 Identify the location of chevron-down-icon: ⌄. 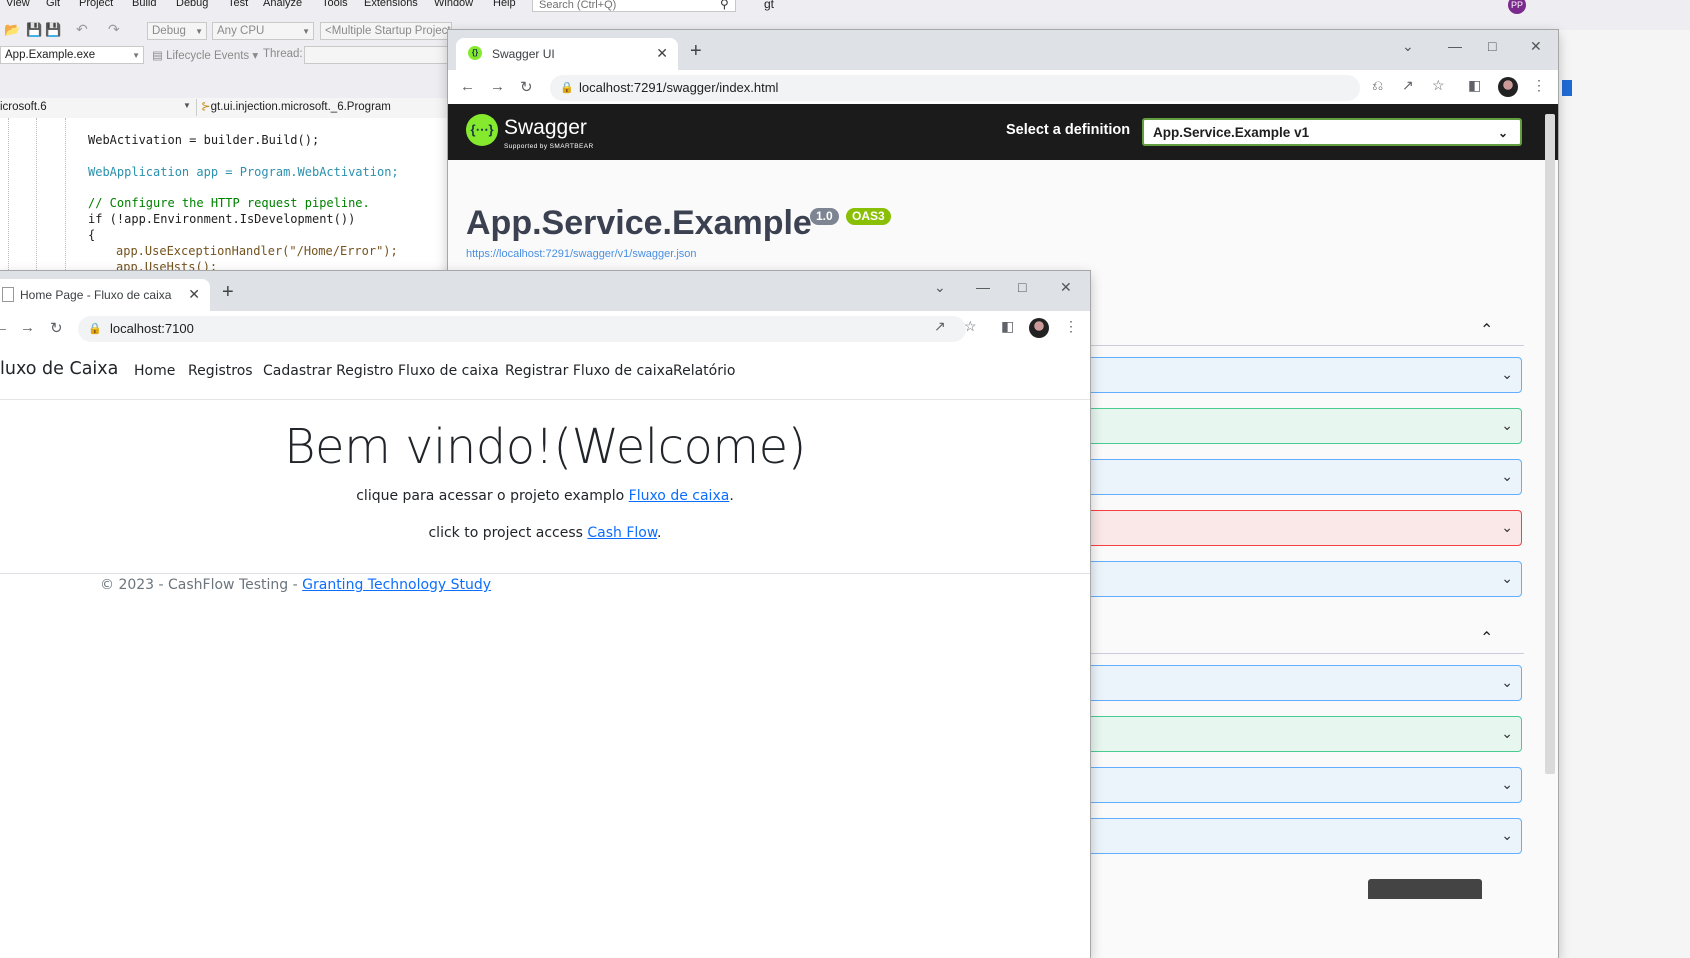
(1507, 784).